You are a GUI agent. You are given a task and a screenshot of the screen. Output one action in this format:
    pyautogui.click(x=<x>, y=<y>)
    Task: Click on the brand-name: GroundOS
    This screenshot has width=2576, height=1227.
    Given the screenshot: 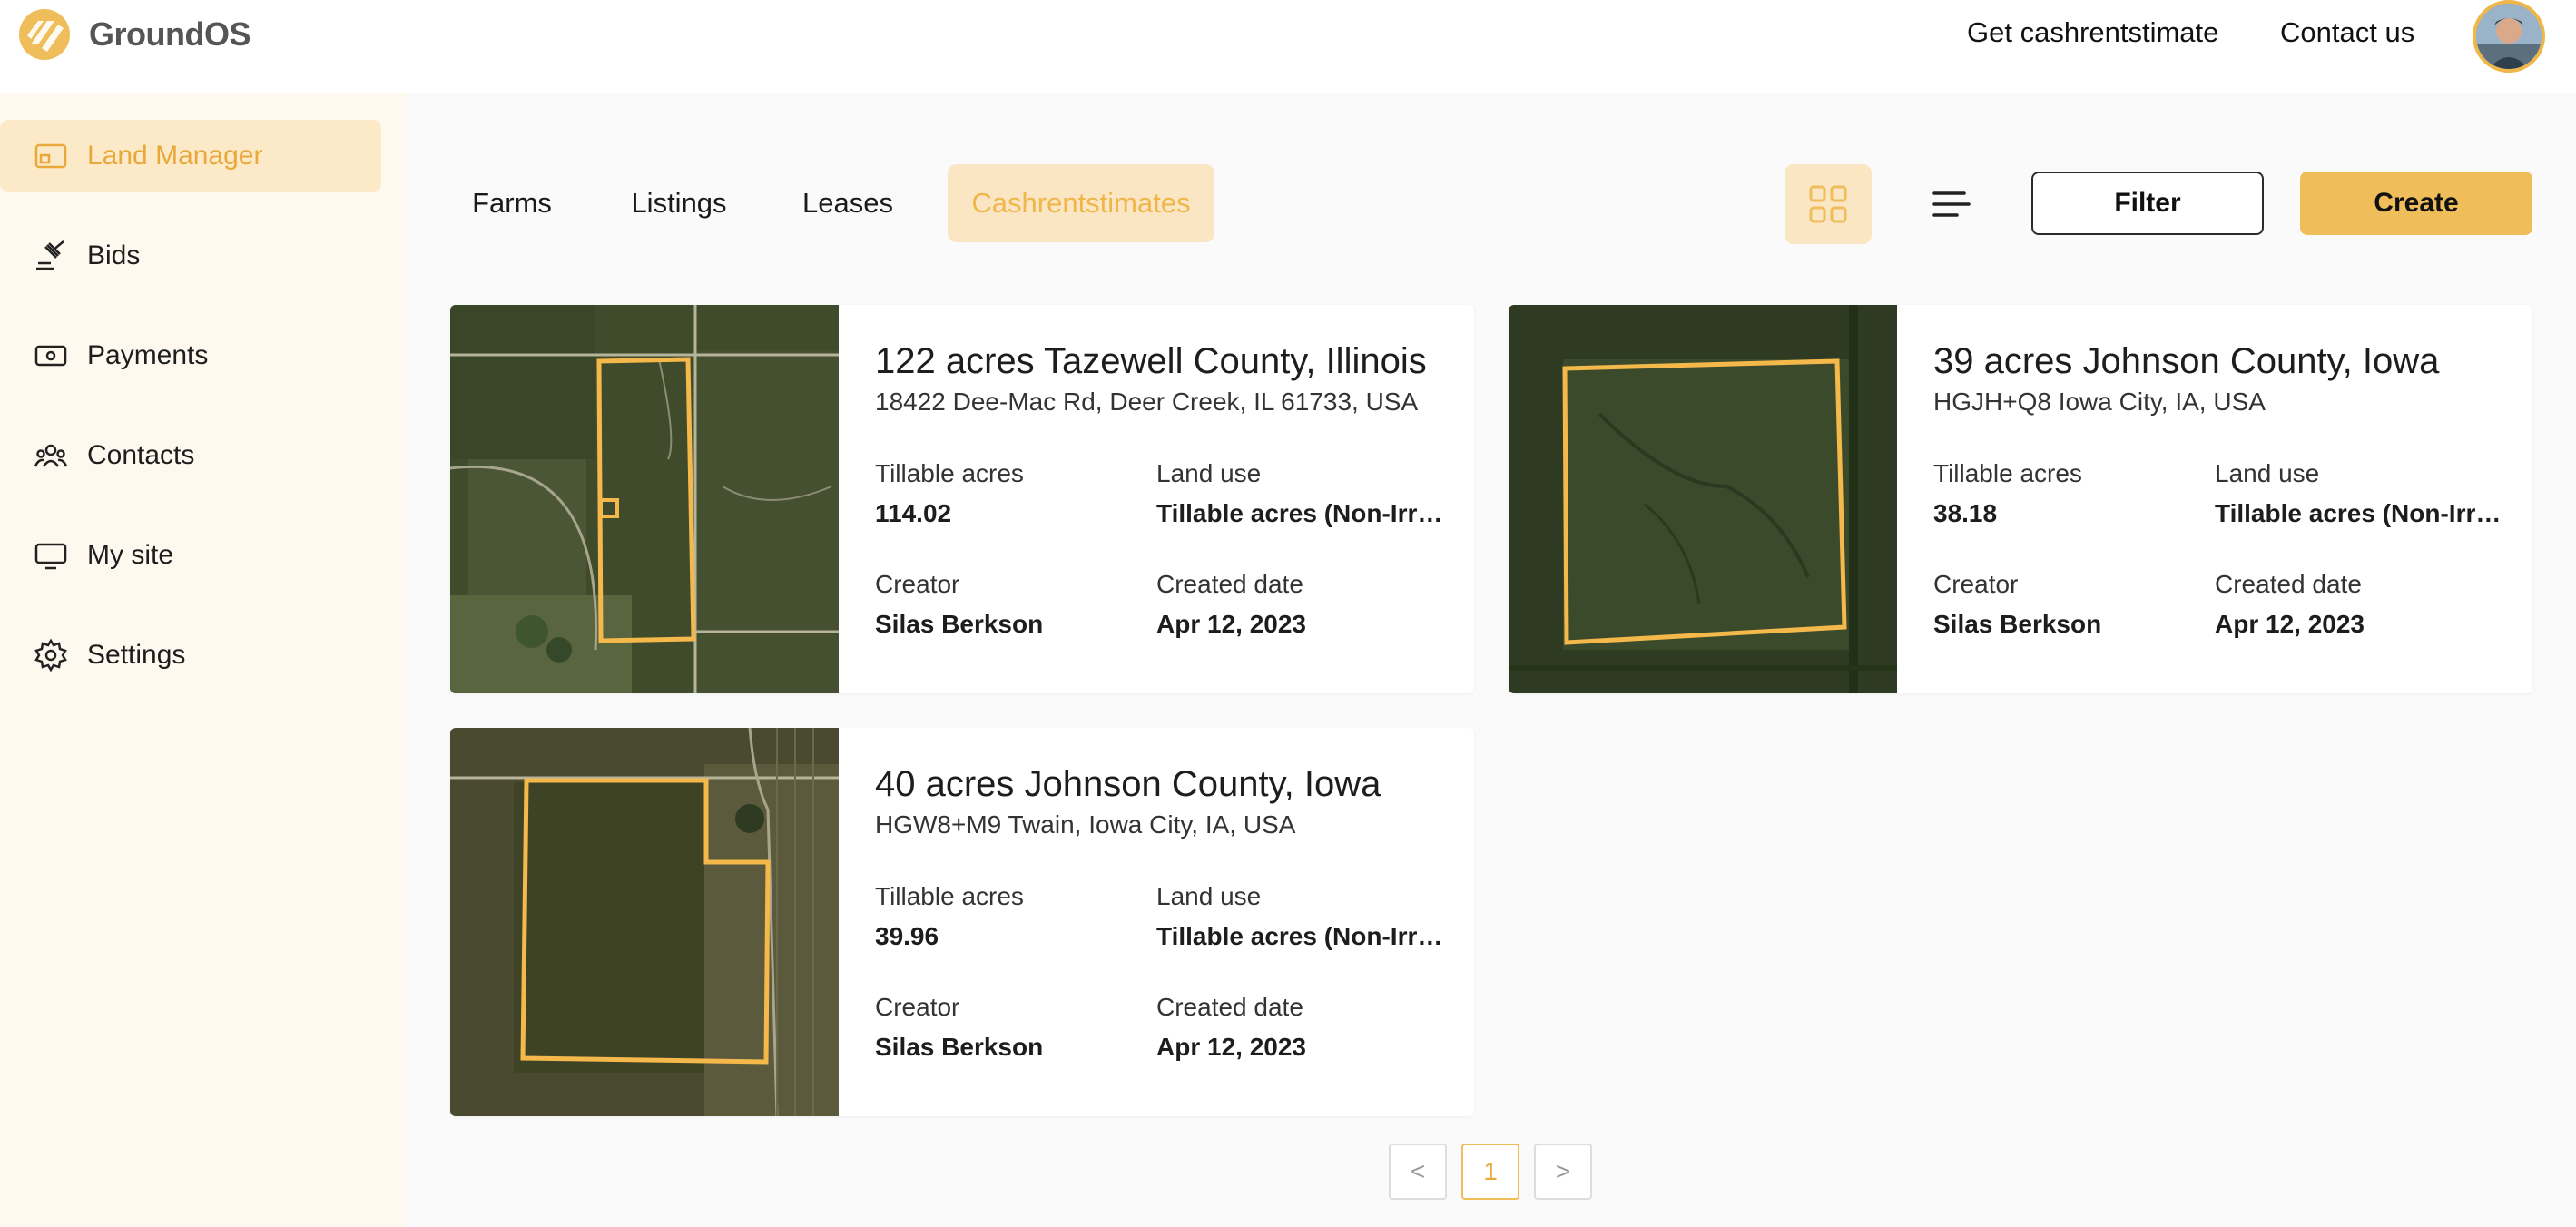 What is the action you would take?
    pyautogui.click(x=170, y=34)
    